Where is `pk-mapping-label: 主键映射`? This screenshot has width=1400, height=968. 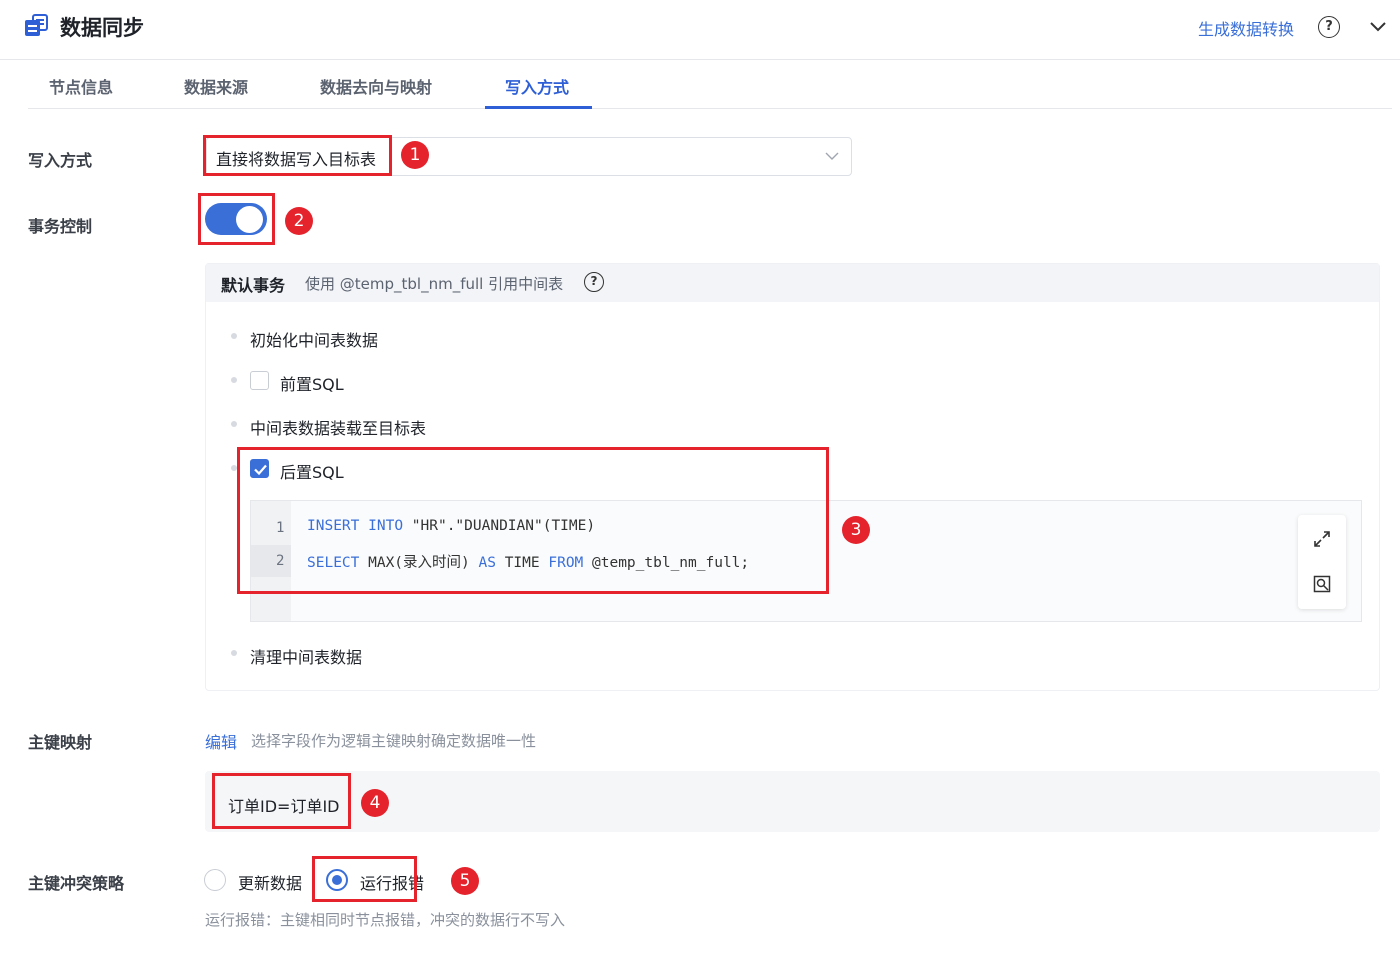 pk-mapping-label: 主键映射 is located at coordinates (60, 742).